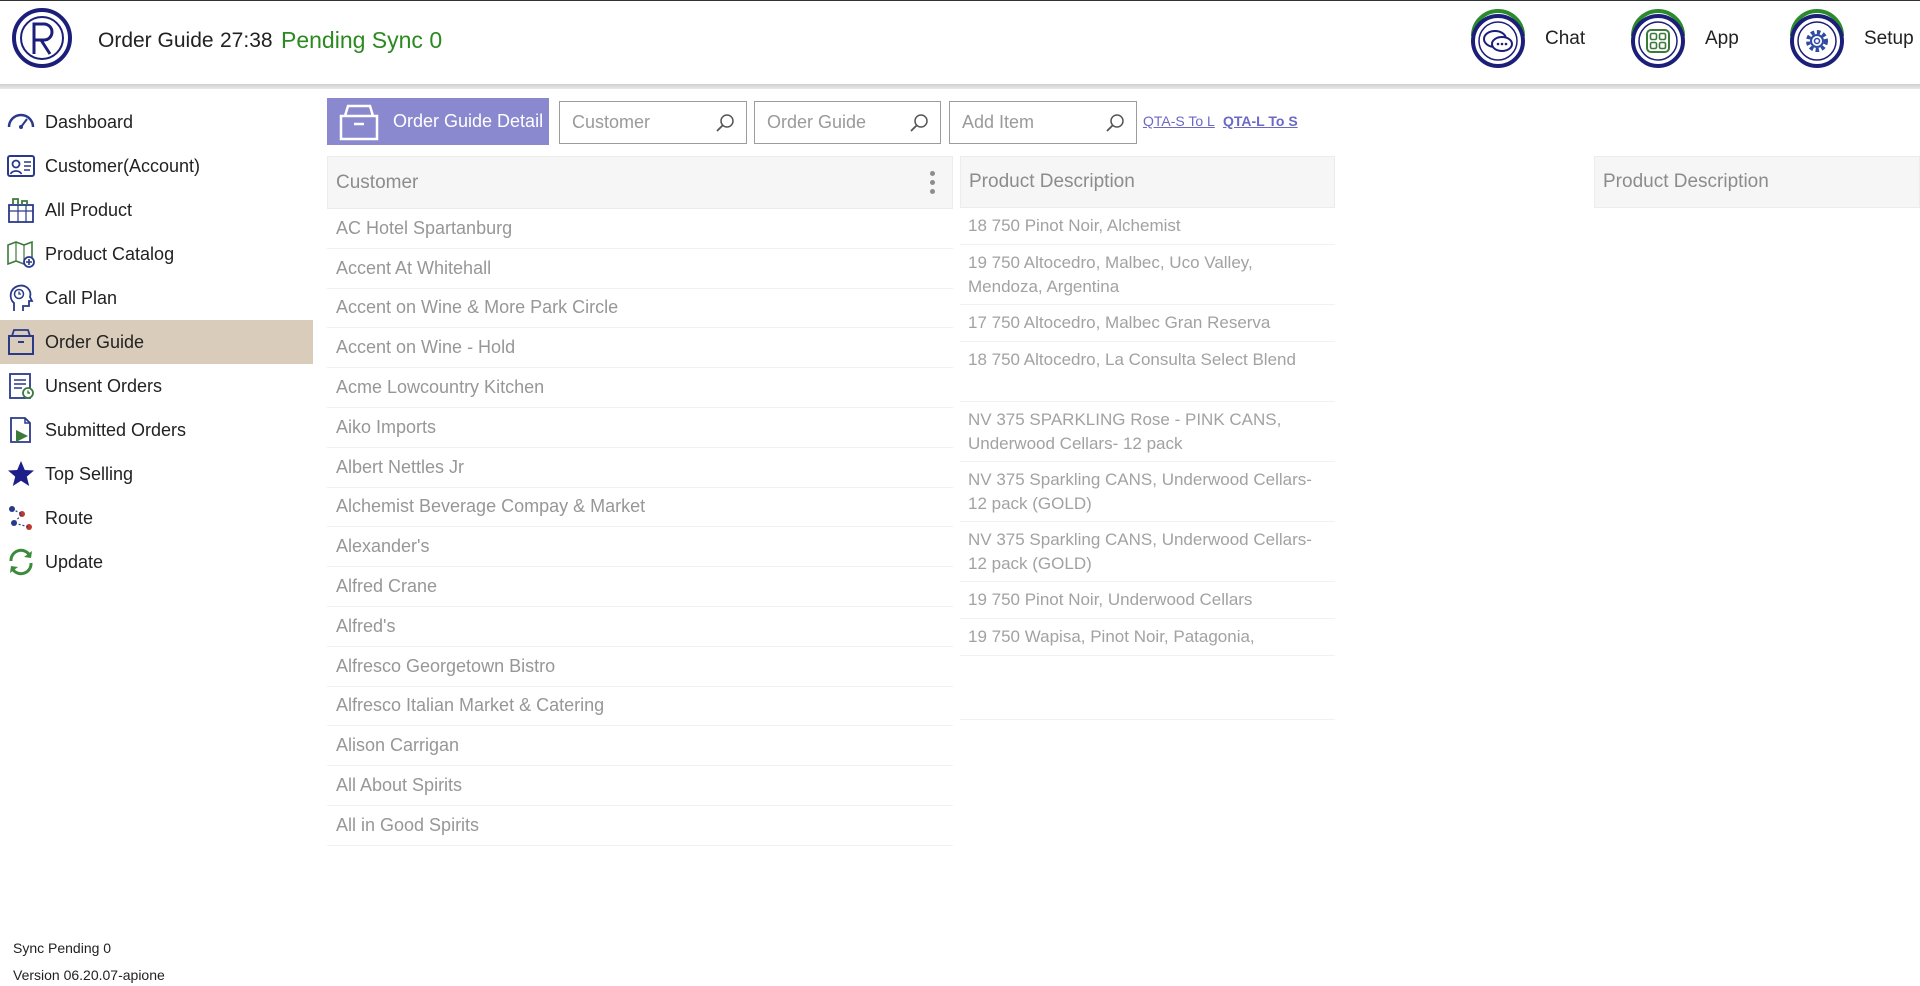  Describe the element at coordinates (110, 253) in the screenshot. I see `sidebar-item-label: Product Catalog` at that location.